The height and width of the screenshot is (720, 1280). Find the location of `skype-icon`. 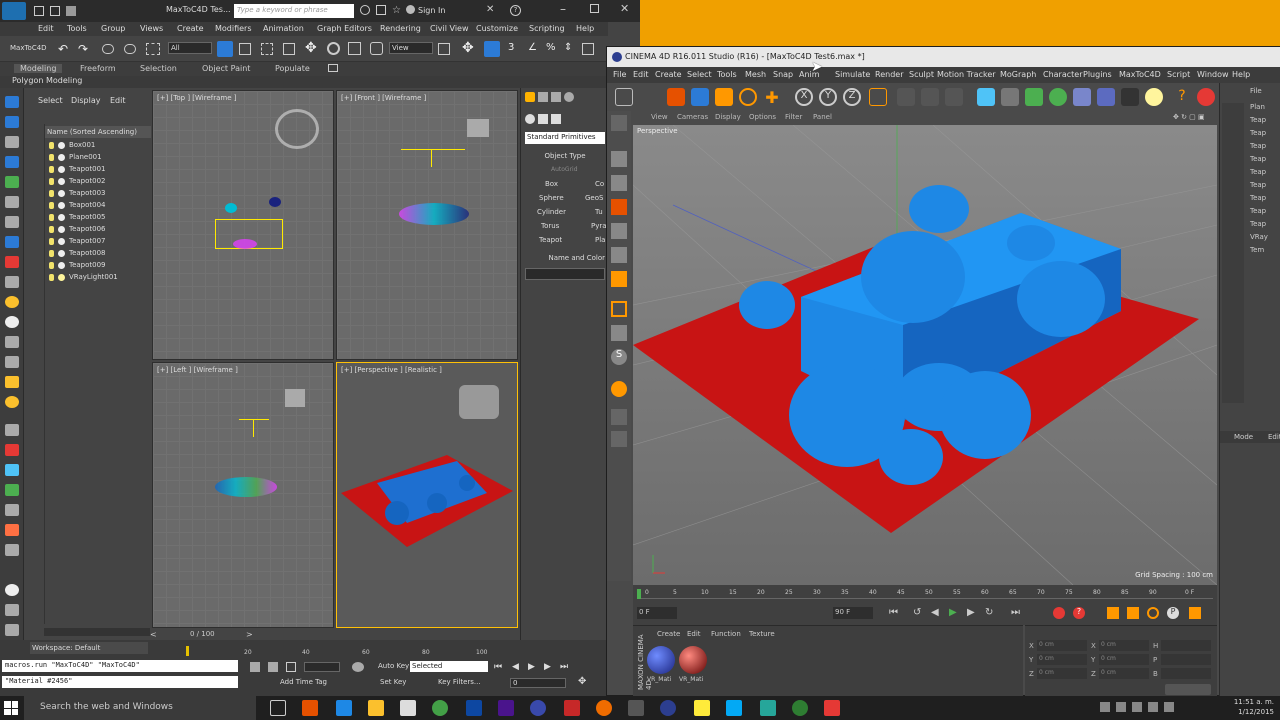

skype-icon is located at coordinates (734, 708).